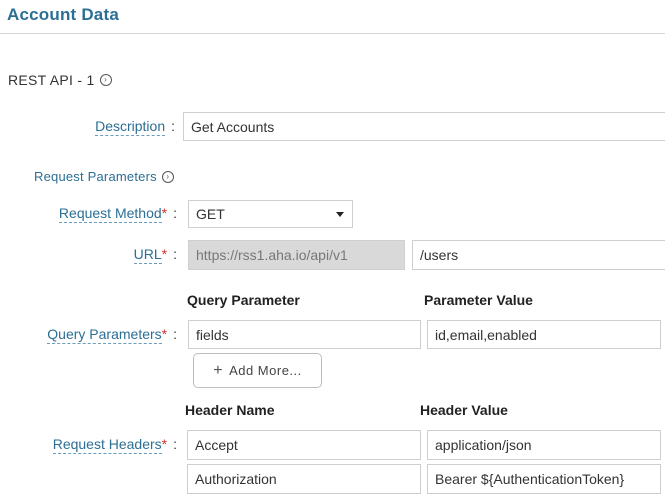 The image size is (665, 496). What do you see at coordinates (538, 255) in the screenshot?
I see `url-path-input: /users` at bounding box center [538, 255].